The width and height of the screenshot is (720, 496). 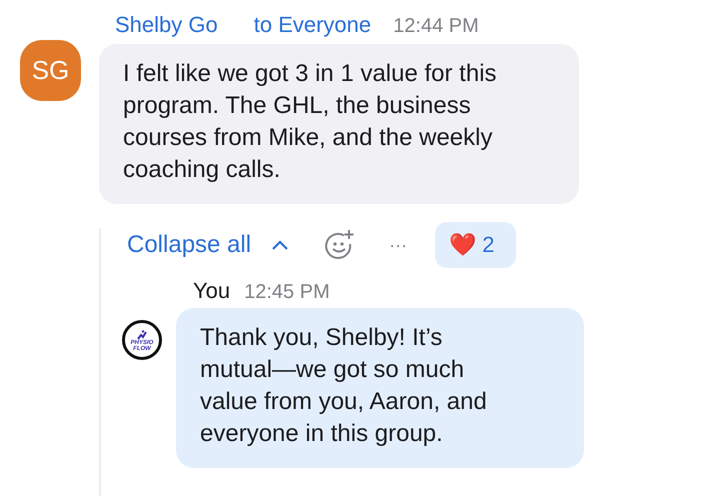 I want to click on sender-name: You, so click(x=211, y=291).